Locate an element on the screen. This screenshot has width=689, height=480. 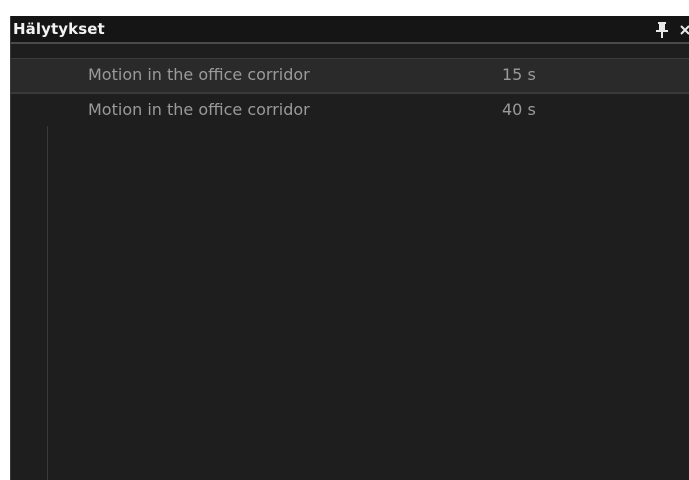
close-icon is located at coordinates (683, 30).